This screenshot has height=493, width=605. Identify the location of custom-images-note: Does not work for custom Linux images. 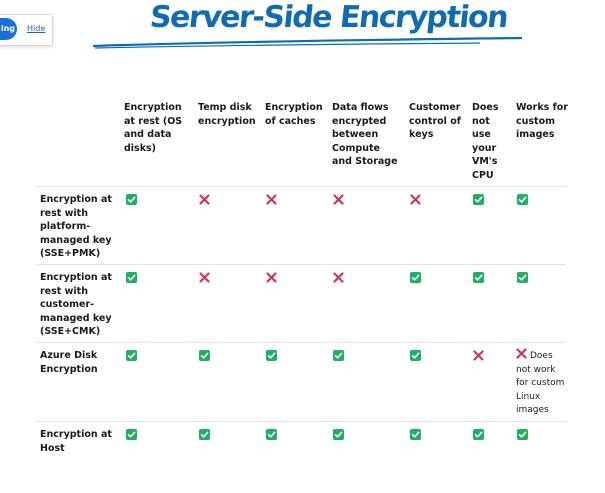
(542, 383).